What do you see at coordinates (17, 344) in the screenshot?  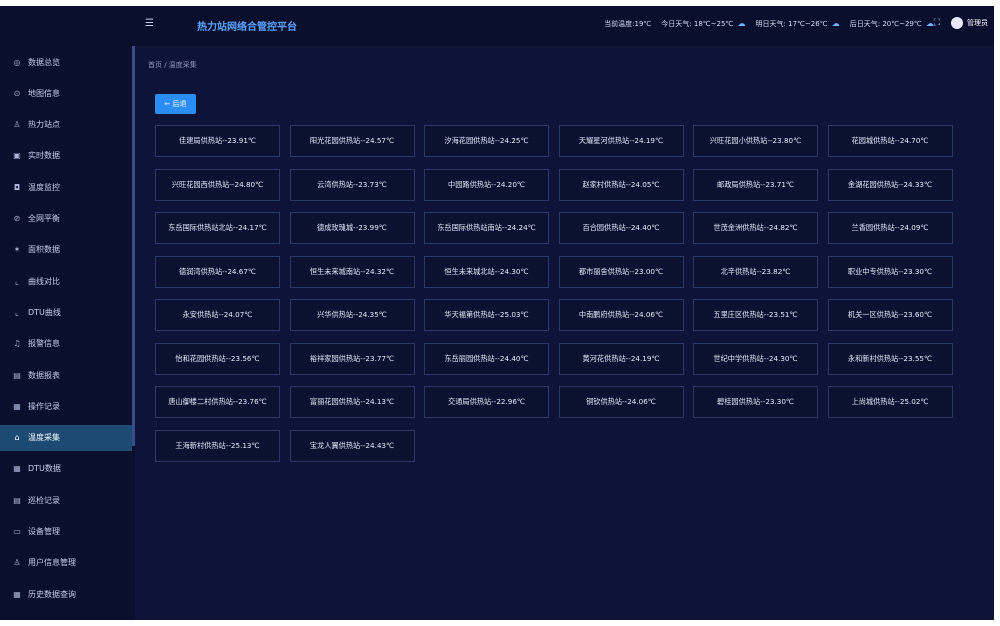 I see `bell-icon: ♫` at bounding box center [17, 344].